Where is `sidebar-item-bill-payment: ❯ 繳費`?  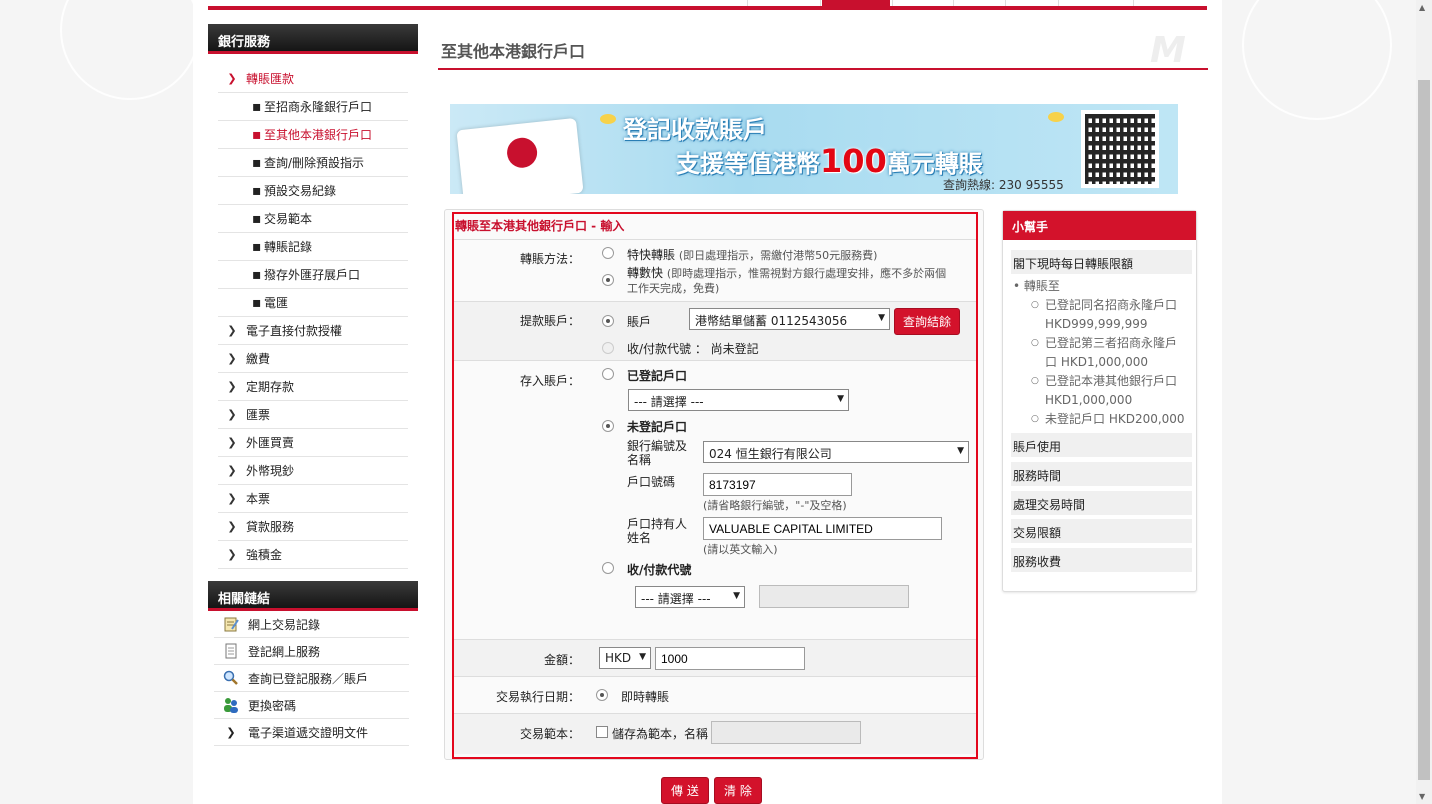
sidebar-item-bill-payment: ❯ 繳費 is located at coordinates (313, 359).